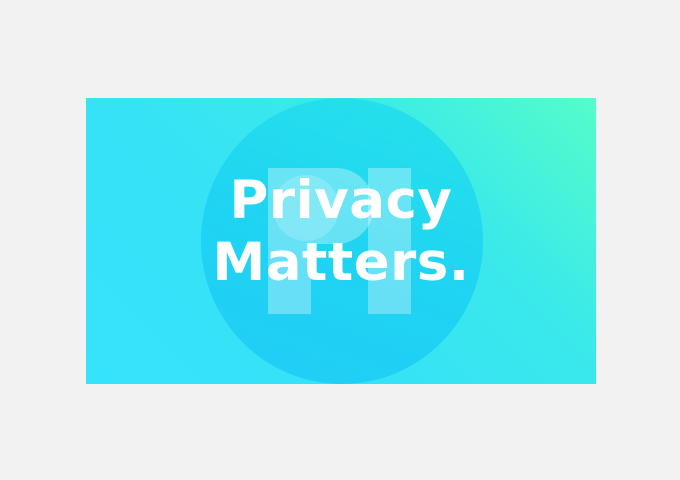 The width and height of the screenshot is (680, 480). Describe the element at coordinates (341, 262) in the screenshot. I see `headline-line-2: Matters.` at that location.